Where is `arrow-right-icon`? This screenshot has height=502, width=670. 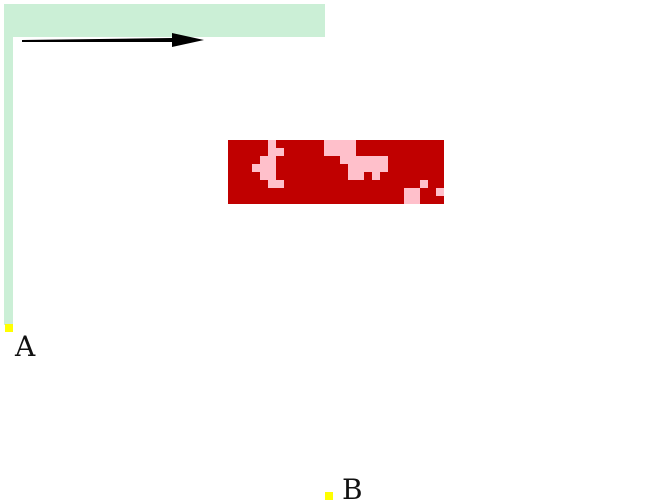 arrow-right-icon is located at coordinates (113, 40).